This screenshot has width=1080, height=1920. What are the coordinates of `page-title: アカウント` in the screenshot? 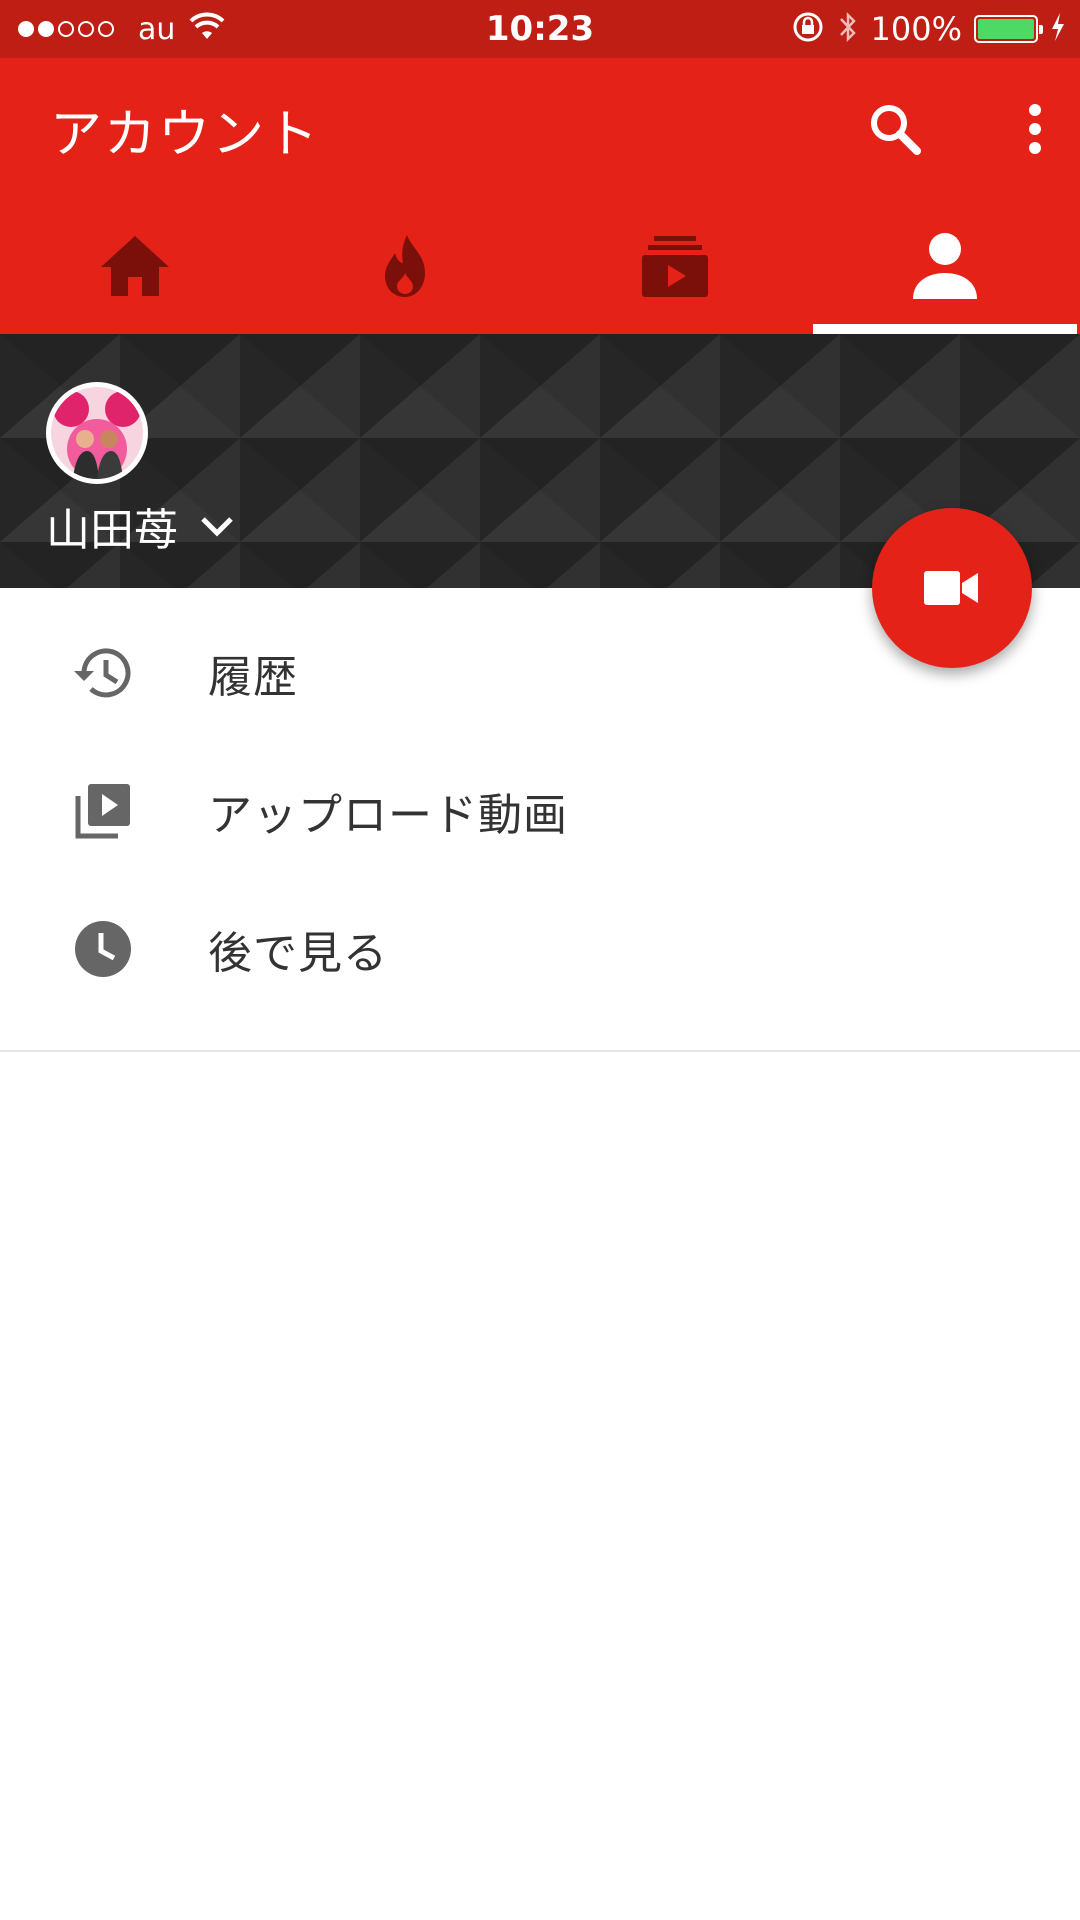 It's located at (185, 135).